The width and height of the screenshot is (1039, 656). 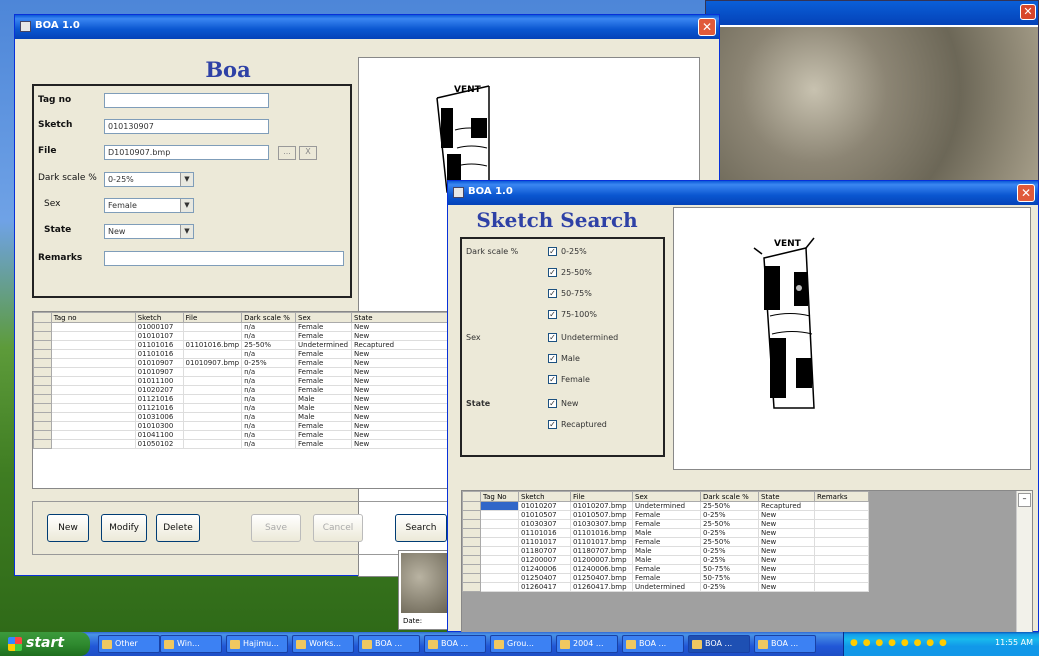 I want to click on sex-select: Female ▼, so click(x=149, y=205).